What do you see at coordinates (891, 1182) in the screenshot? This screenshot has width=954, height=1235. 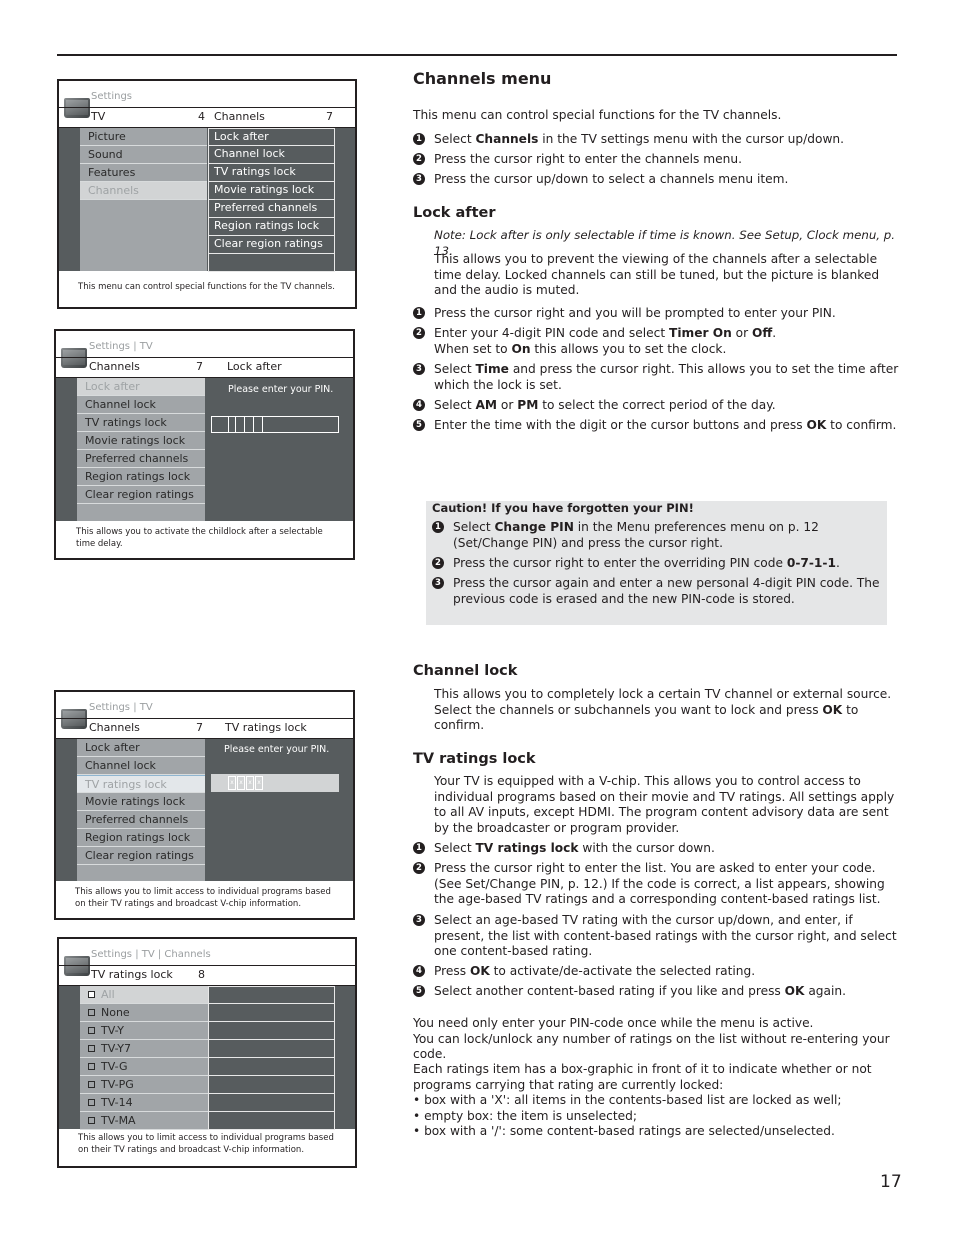 I see `page-number: 17` at bounding box center [891, 1182].